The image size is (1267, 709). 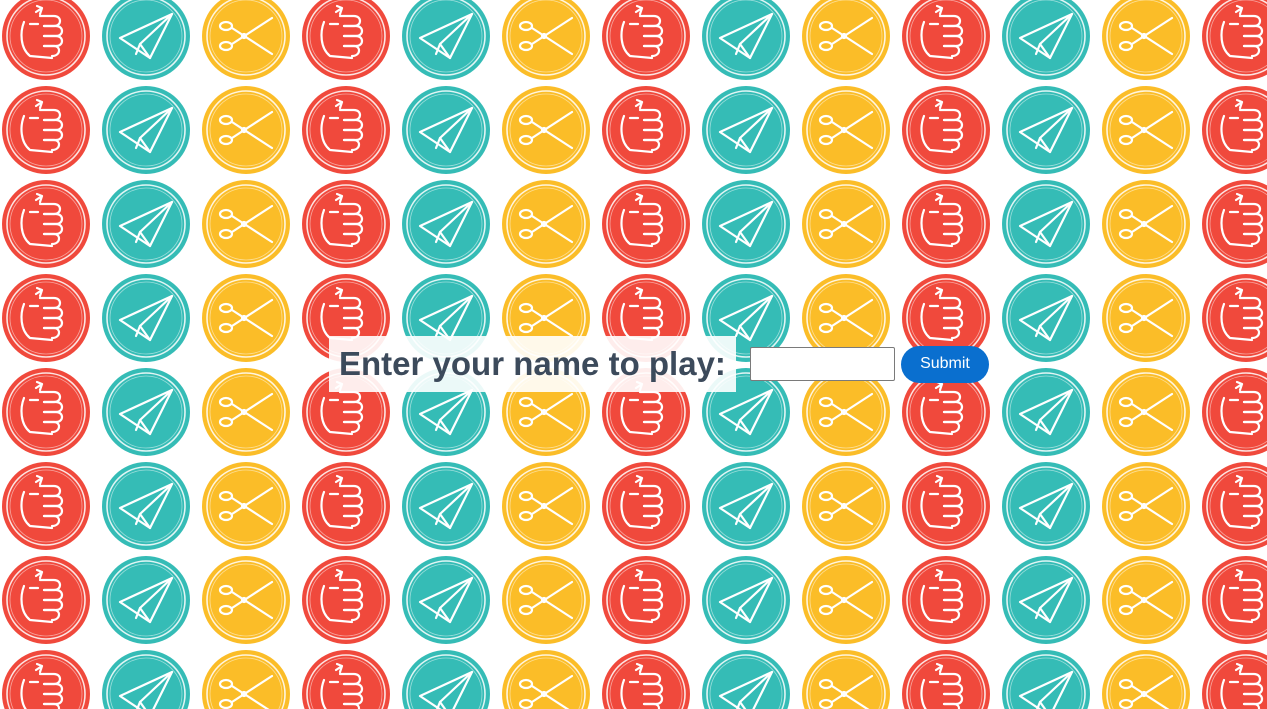 I want to click on name-input, so click(x=822, y=364).